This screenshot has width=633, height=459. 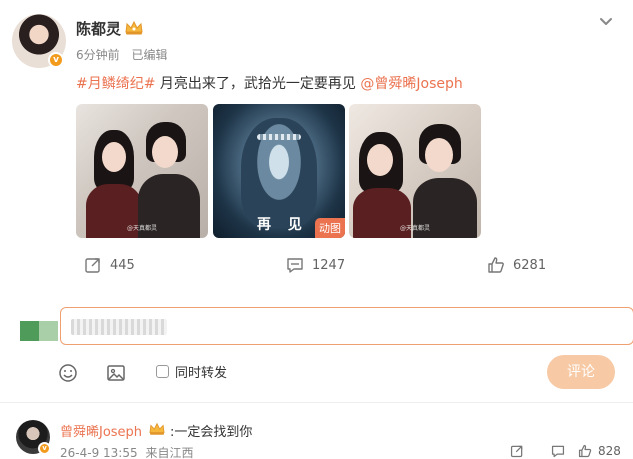 What do you see at coordinates (39, 331) in the screenshot?
I see `current-user-avatar` at bounding box center [39, 331].